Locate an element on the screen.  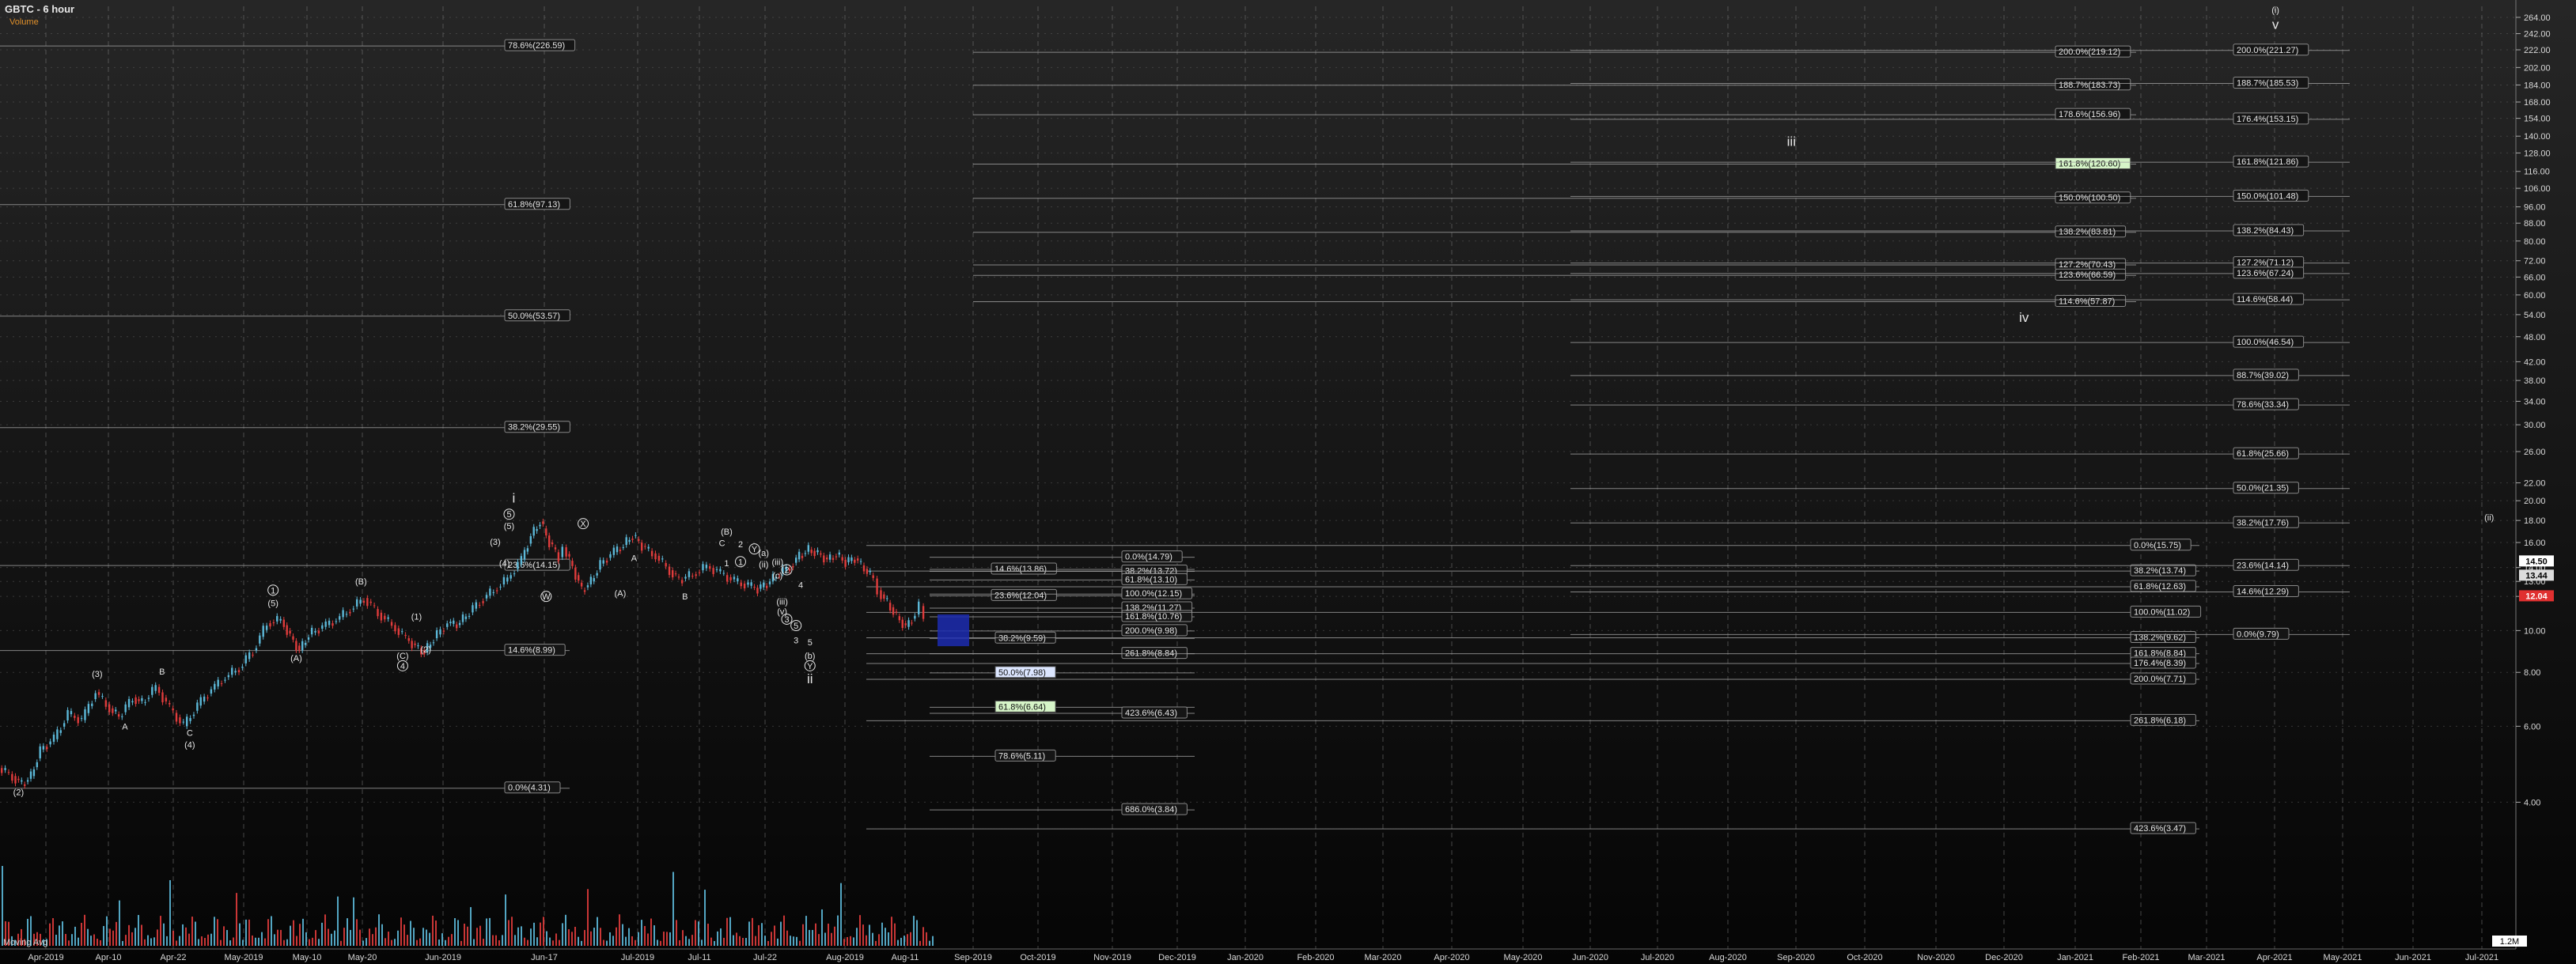
fib-label: 176.4%(153.15) is located at coordinates (2267, 119).